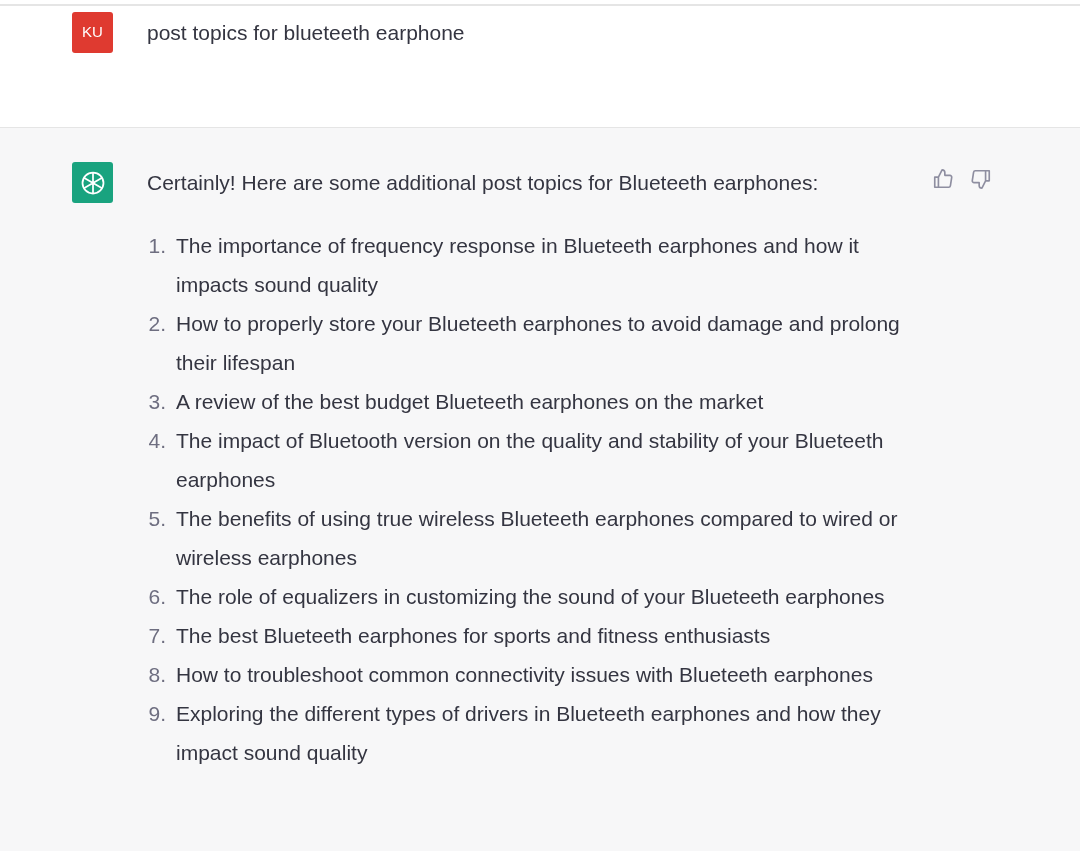 This screenshot has height=851, width=1080. I want to click on assistant-intro: Certainly! Here are some additional post topics for Blueteeth earphones:, so click(483, 183).